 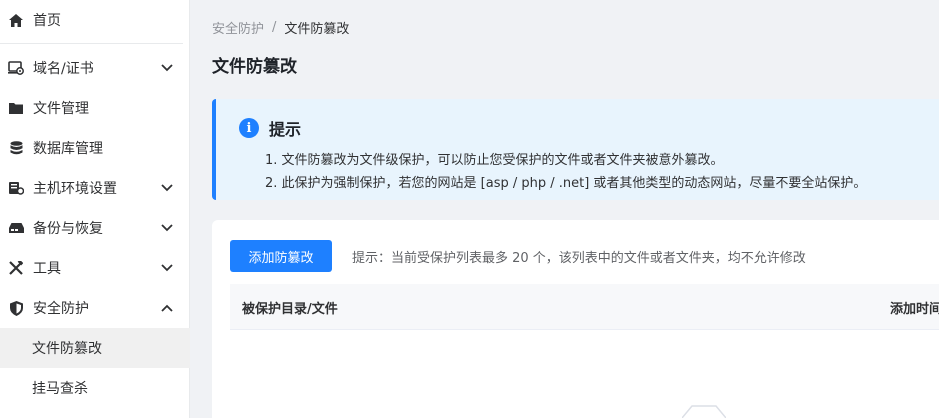 What do you see at coordinates (95, 108) in the screenshot?
I see `sidebar-item-file-manager: 文件管理` at bounding box center [95, 108].